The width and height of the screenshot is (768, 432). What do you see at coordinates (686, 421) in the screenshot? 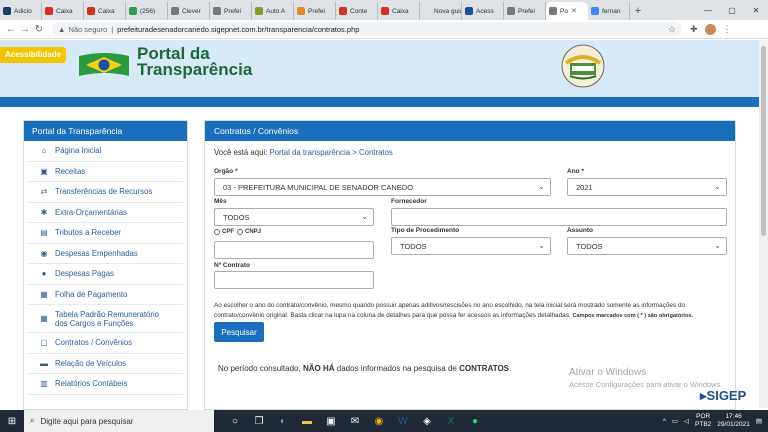
I see `volume-icon: ◁` at bounding box center [686, 421].